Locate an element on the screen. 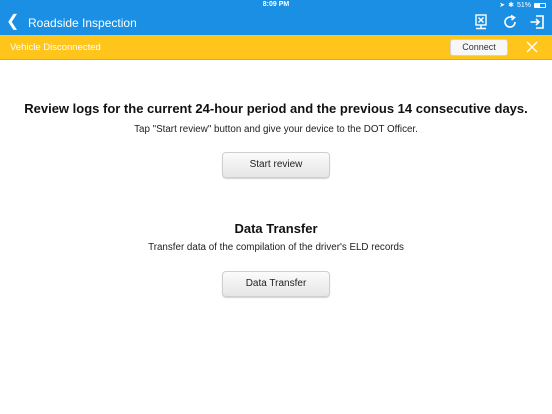 The width and height of the screenshot is (552, 414). data-transfer-button: Data Transfer is located at coordinates (276, 284).